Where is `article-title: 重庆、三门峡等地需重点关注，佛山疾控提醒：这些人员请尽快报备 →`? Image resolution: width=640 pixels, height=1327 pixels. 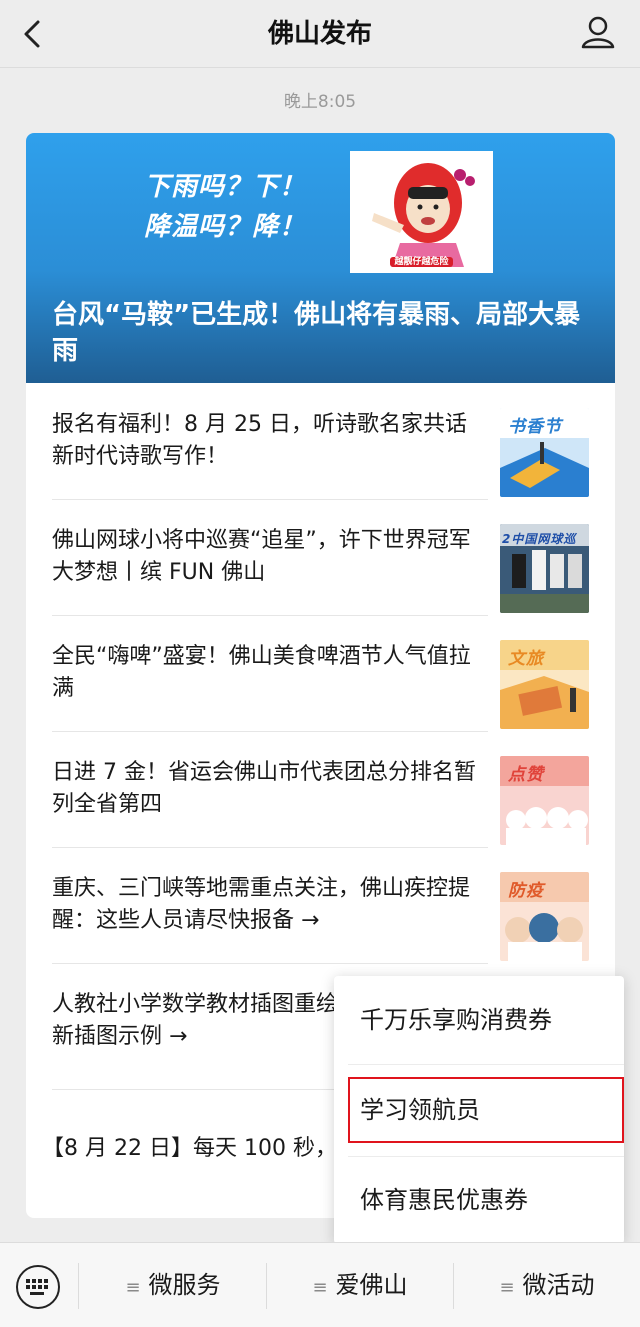
article-title: 重庆、三门峡等地需重点关注，佛山疾控提醒：这些人员请尽快报备 → is located at coordinates (261, 904).